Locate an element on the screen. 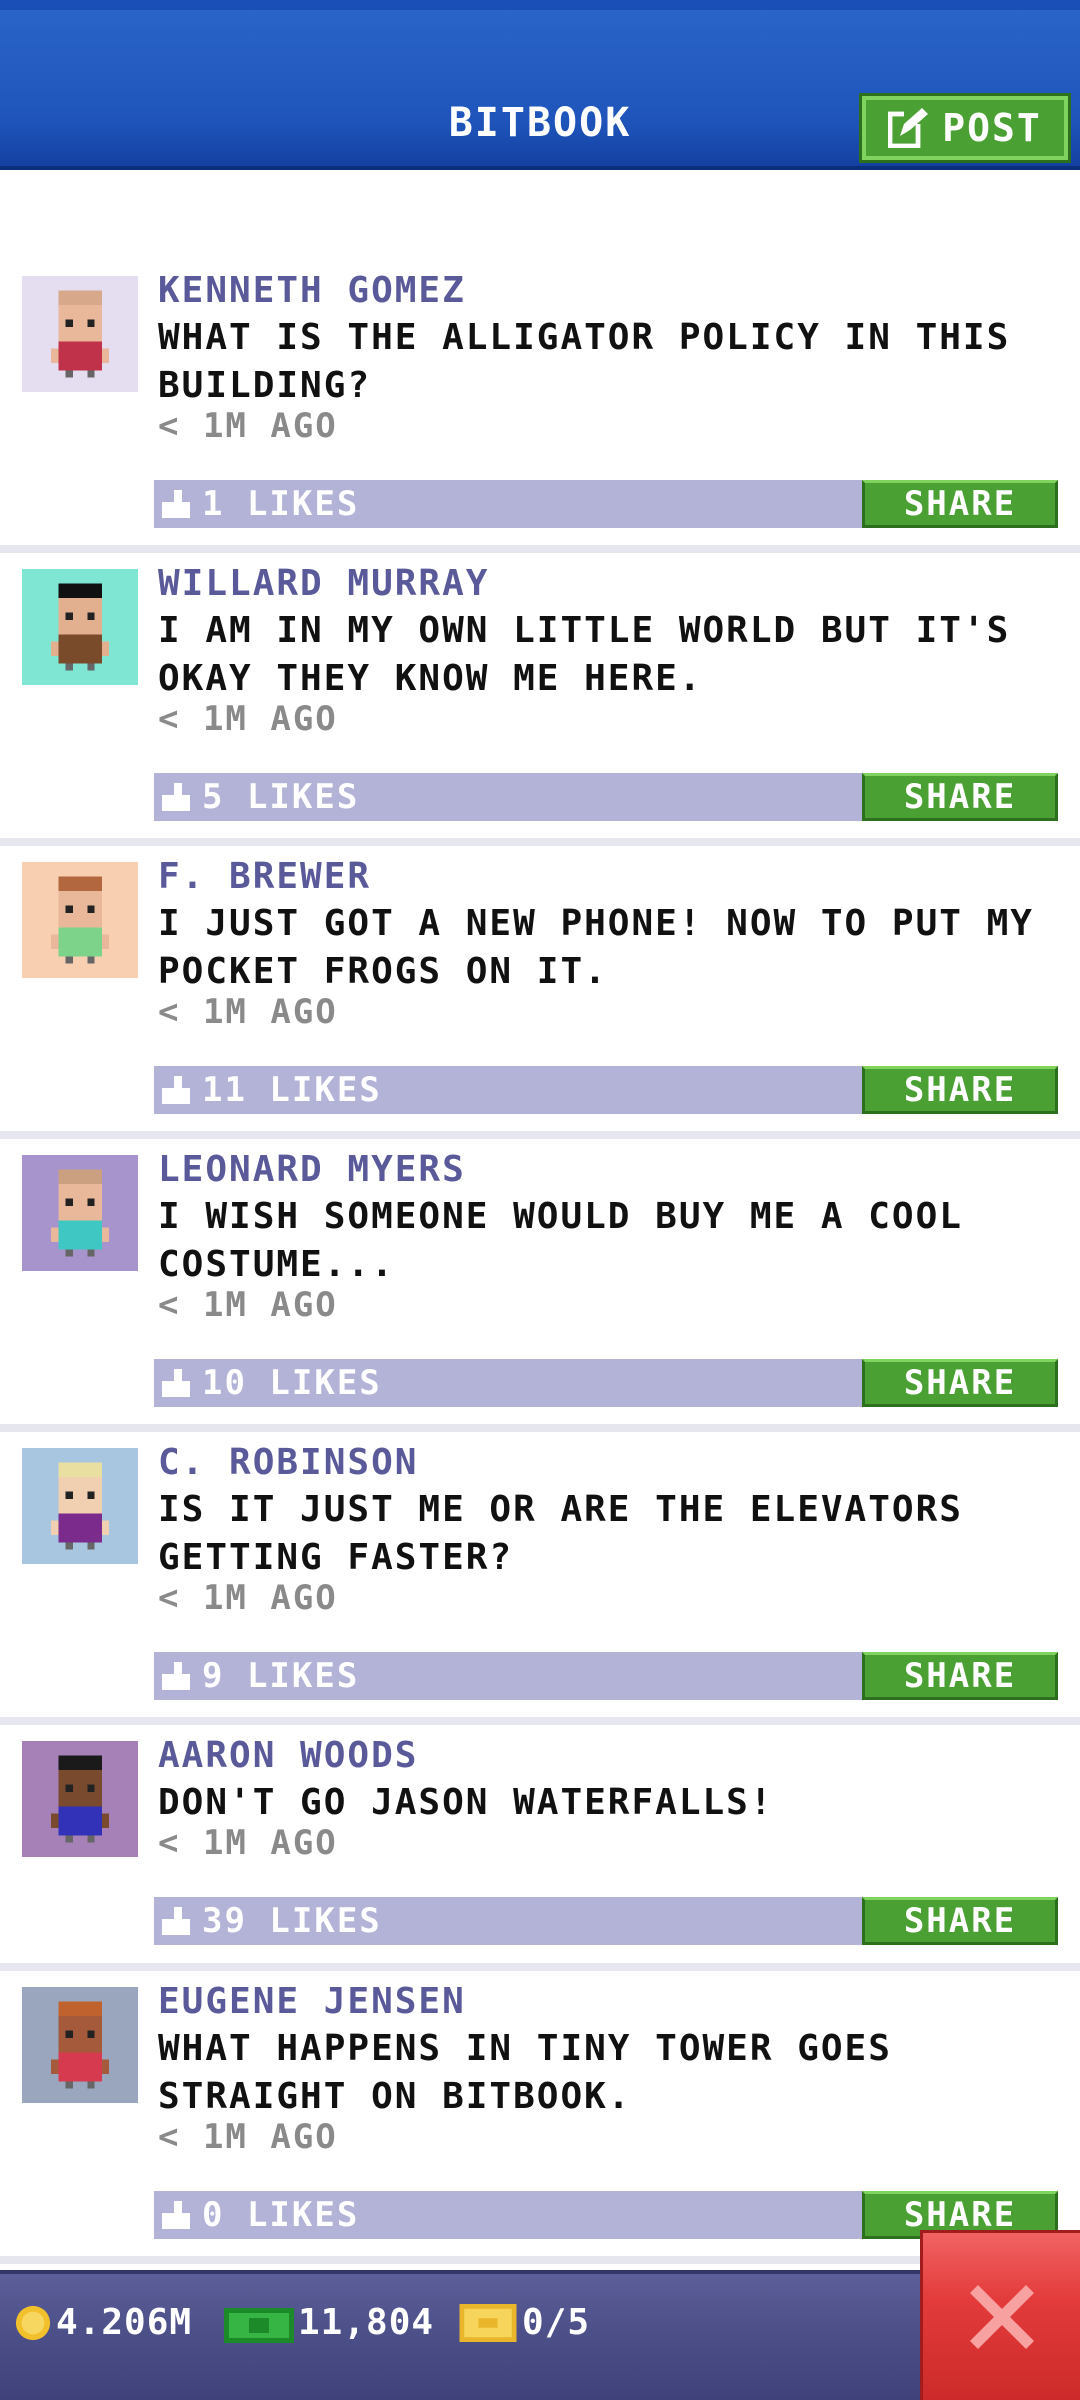  close-icon is located at coordinates (1001, 2316).